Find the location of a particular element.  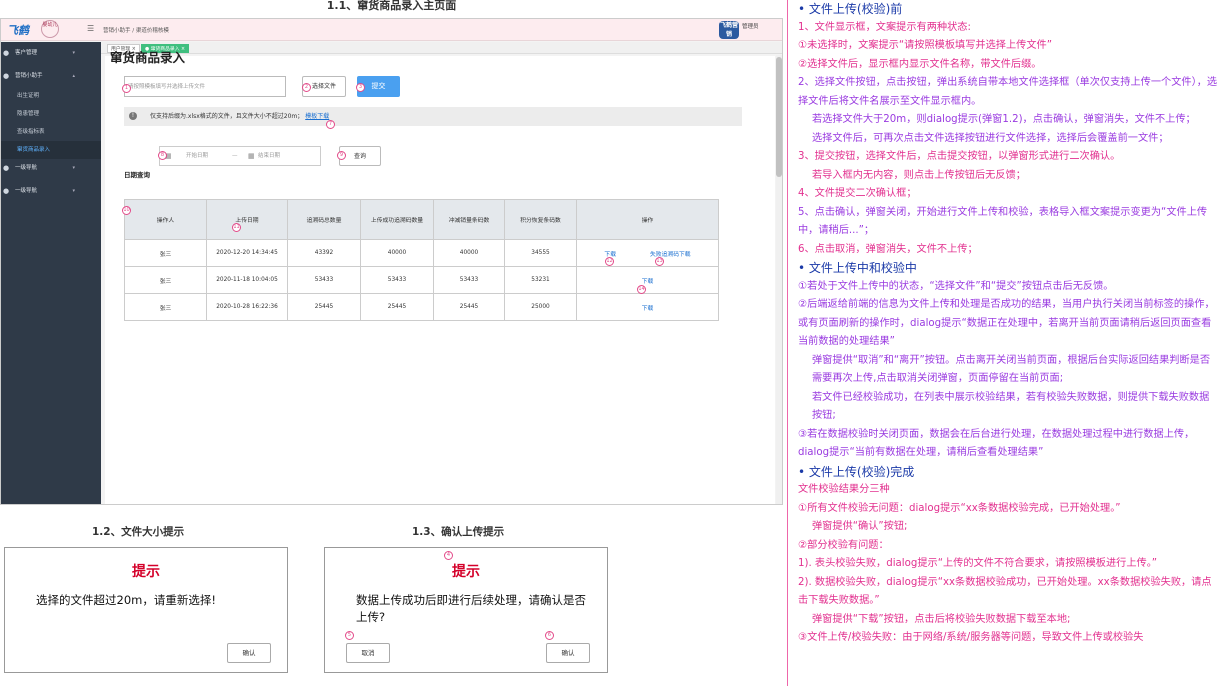

cell-points: 53231 is located at coordinates (540, 280).